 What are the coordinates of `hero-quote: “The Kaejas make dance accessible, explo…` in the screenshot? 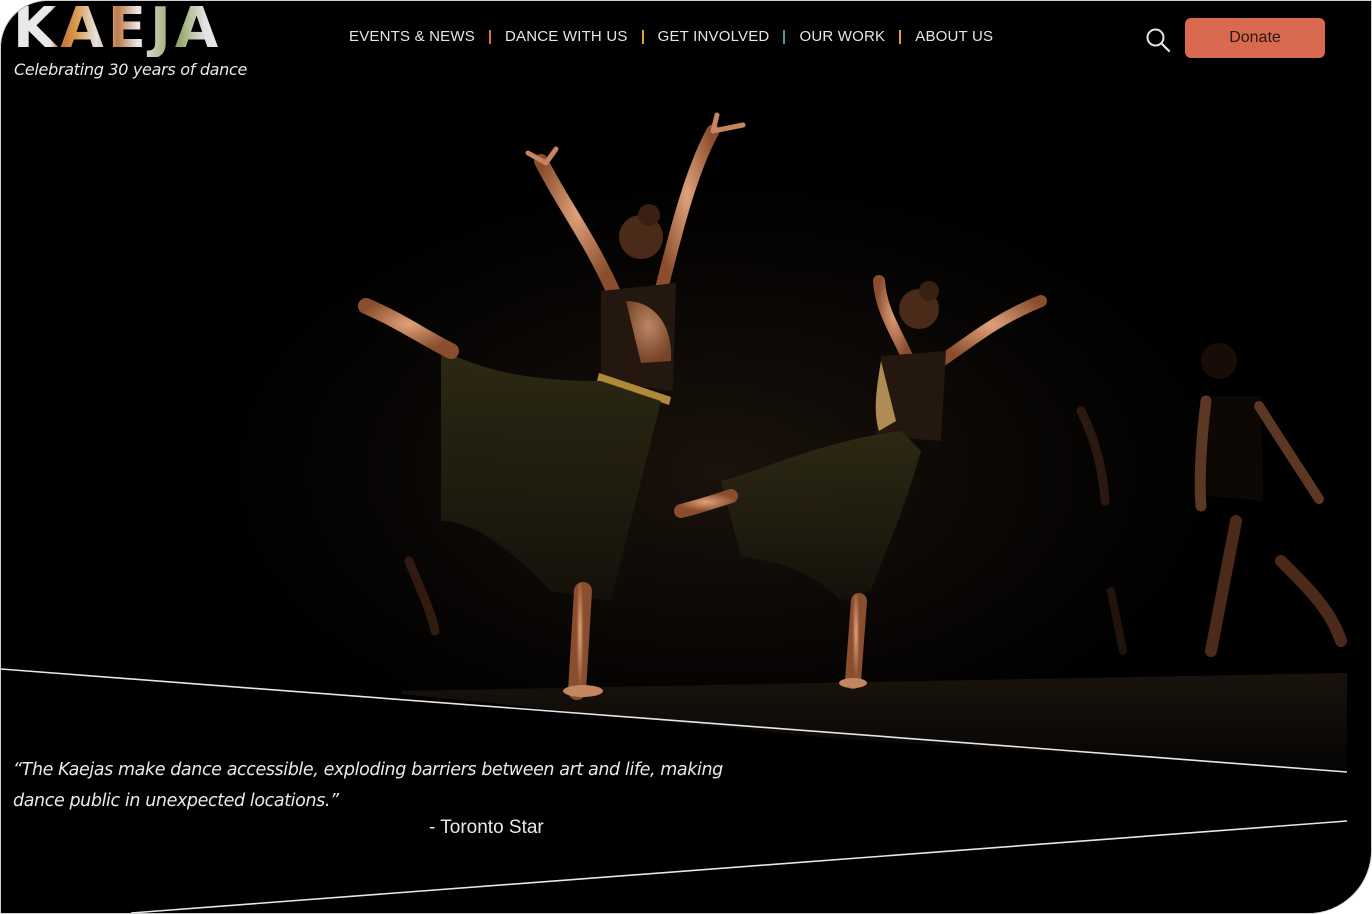 It's located at (368, 785).